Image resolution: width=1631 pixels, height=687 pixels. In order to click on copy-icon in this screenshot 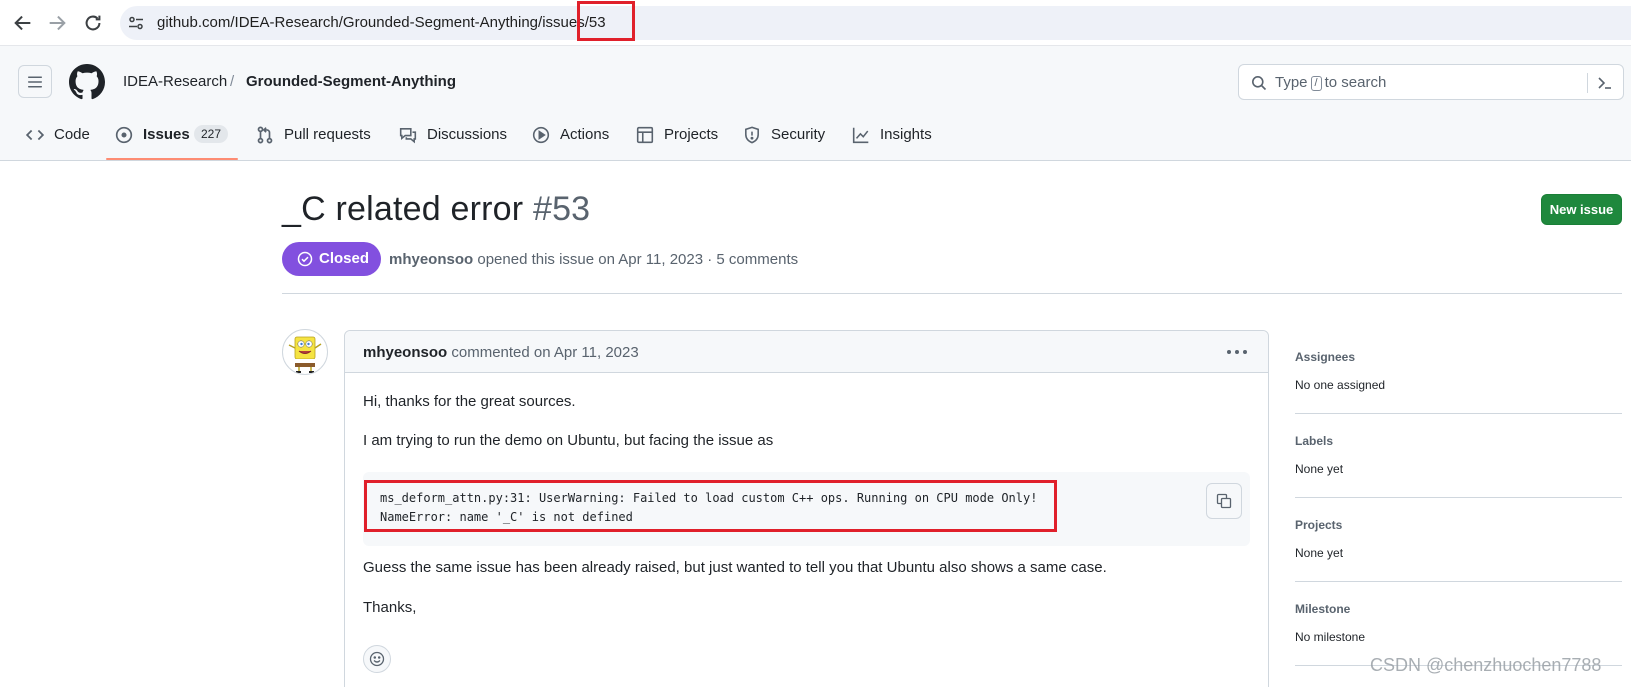, I will do `click(1224, 501)`.